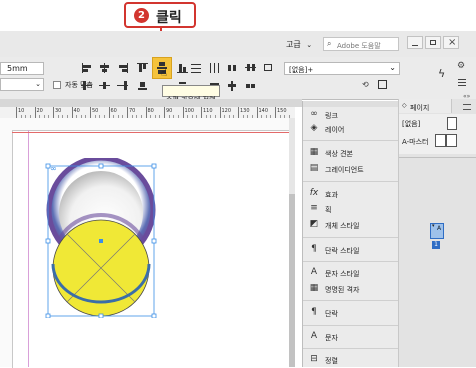  What do you see at coordinates (38, 84) in the screenshot?
I see `chevron-down-icon: ⌄` at bounding box center [38, 84].